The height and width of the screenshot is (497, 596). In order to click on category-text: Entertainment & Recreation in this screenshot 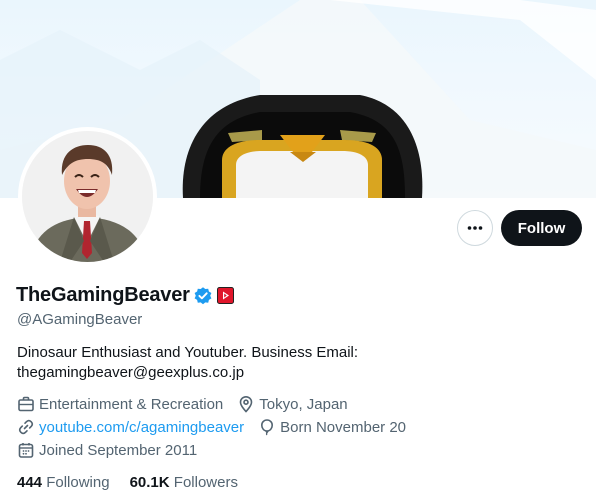, I will do `click(131, 404)`.